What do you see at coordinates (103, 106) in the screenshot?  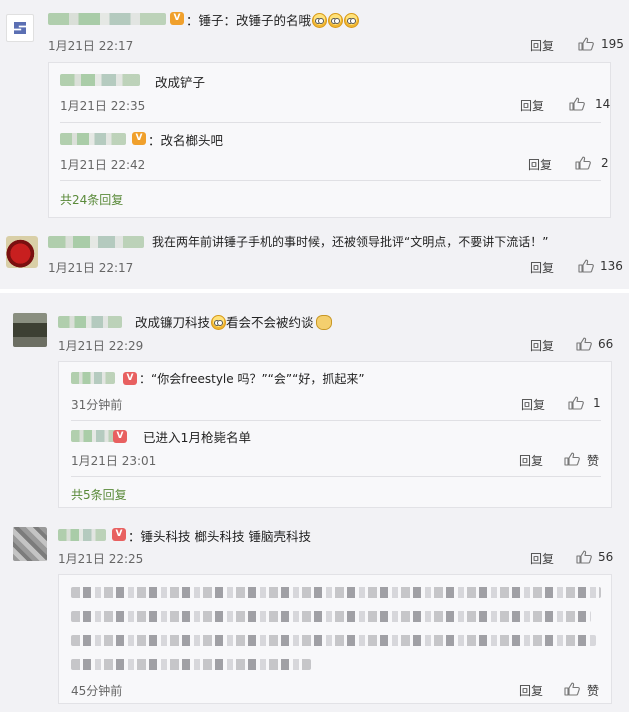 I see `reply-time: 1月21日 22:35` at bounding box center [103, 106].